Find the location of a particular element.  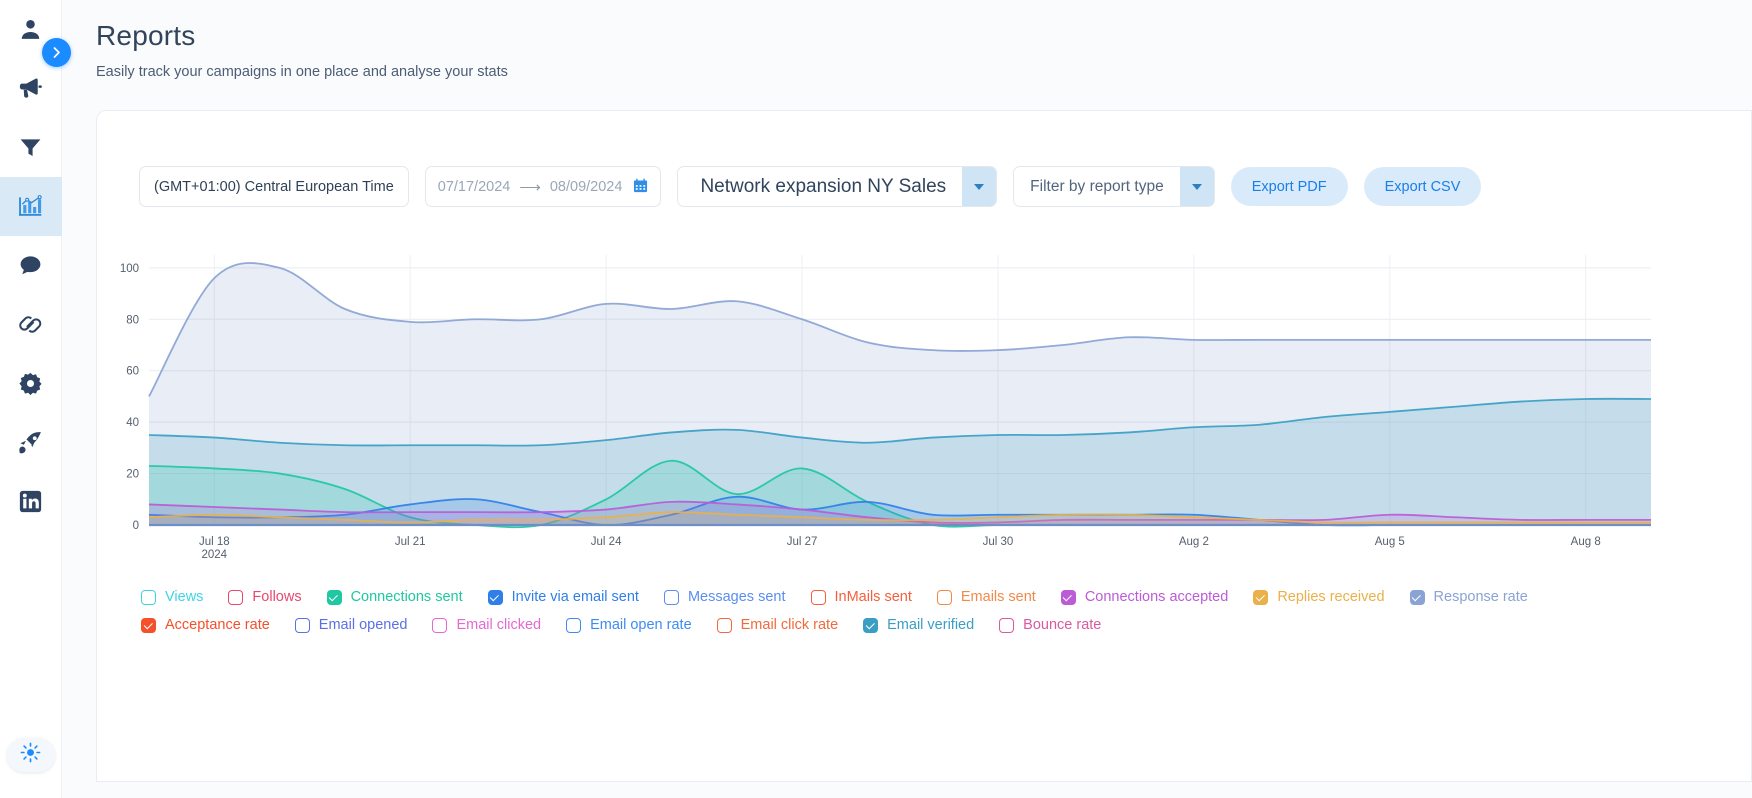

legend-item-replies-received: Replies received is located at coordinates (1319, 597).